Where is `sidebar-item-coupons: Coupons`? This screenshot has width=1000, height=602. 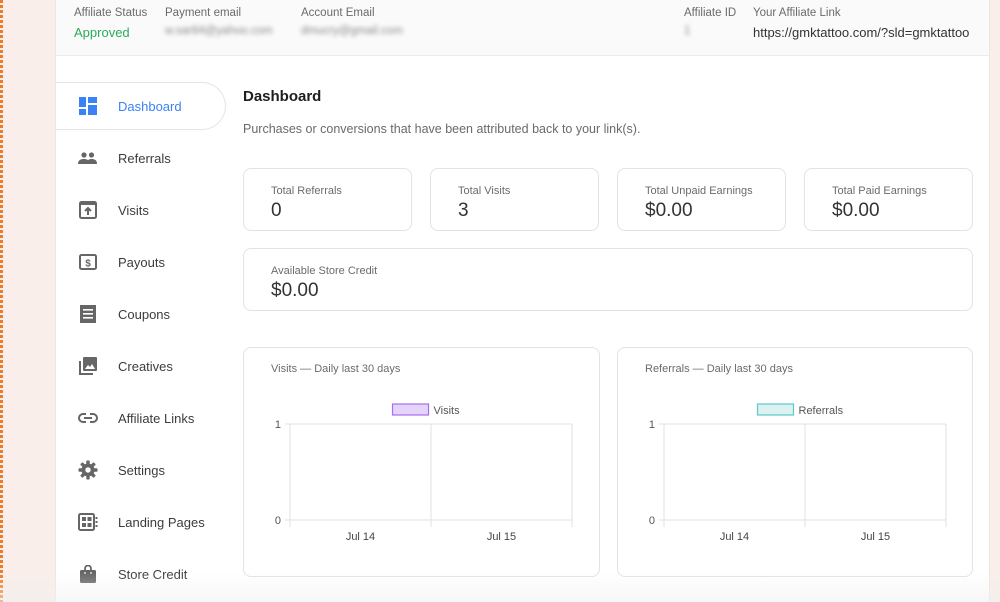
sidebar-item-coupons: Coupons is located at coordinates (141, 314).